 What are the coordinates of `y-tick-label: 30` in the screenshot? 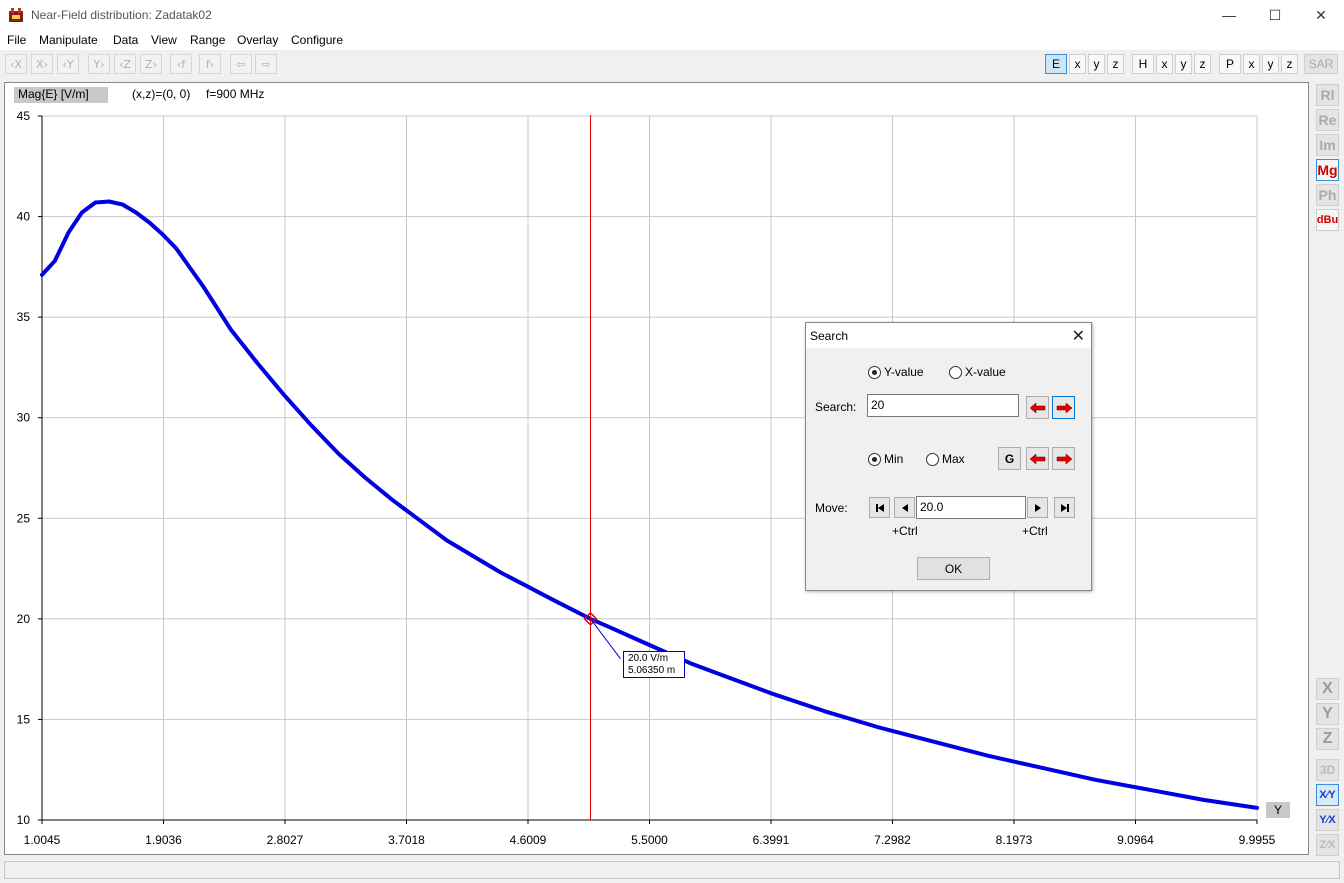 It's located at (24, 418).